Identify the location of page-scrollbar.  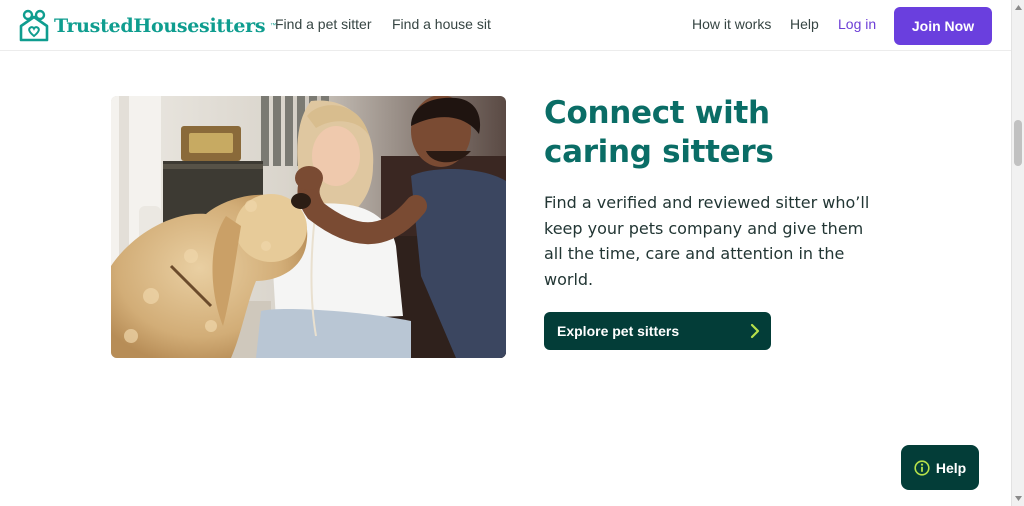
(1017, 253).